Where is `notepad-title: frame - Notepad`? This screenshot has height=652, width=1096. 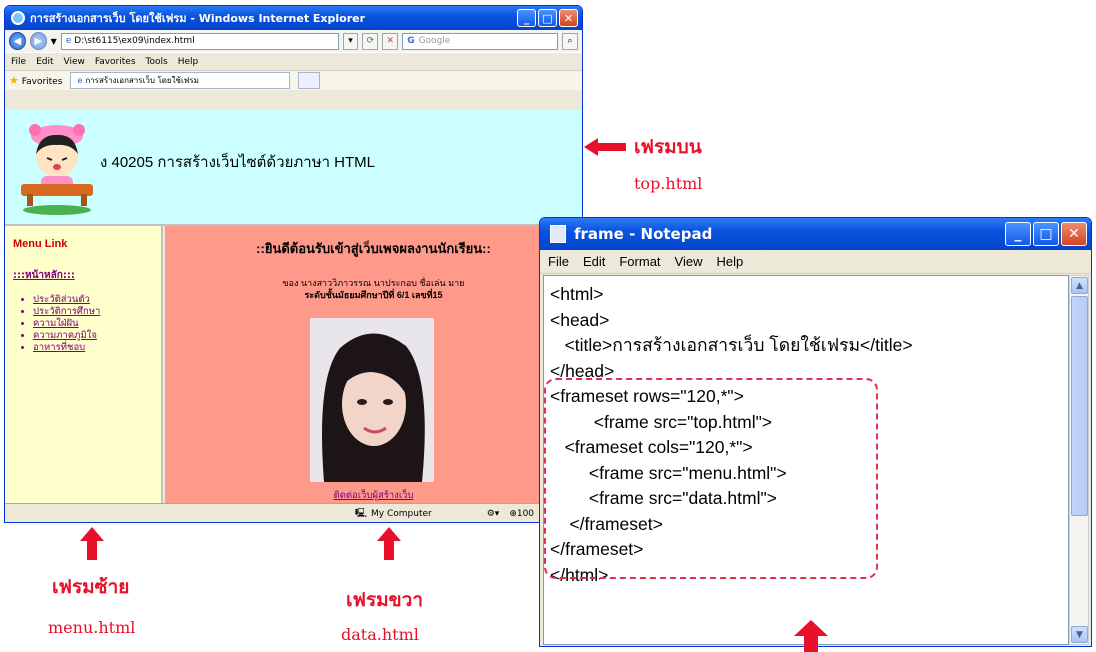 notepad-title: frame - Notepad is located at coordinates (643, 234).